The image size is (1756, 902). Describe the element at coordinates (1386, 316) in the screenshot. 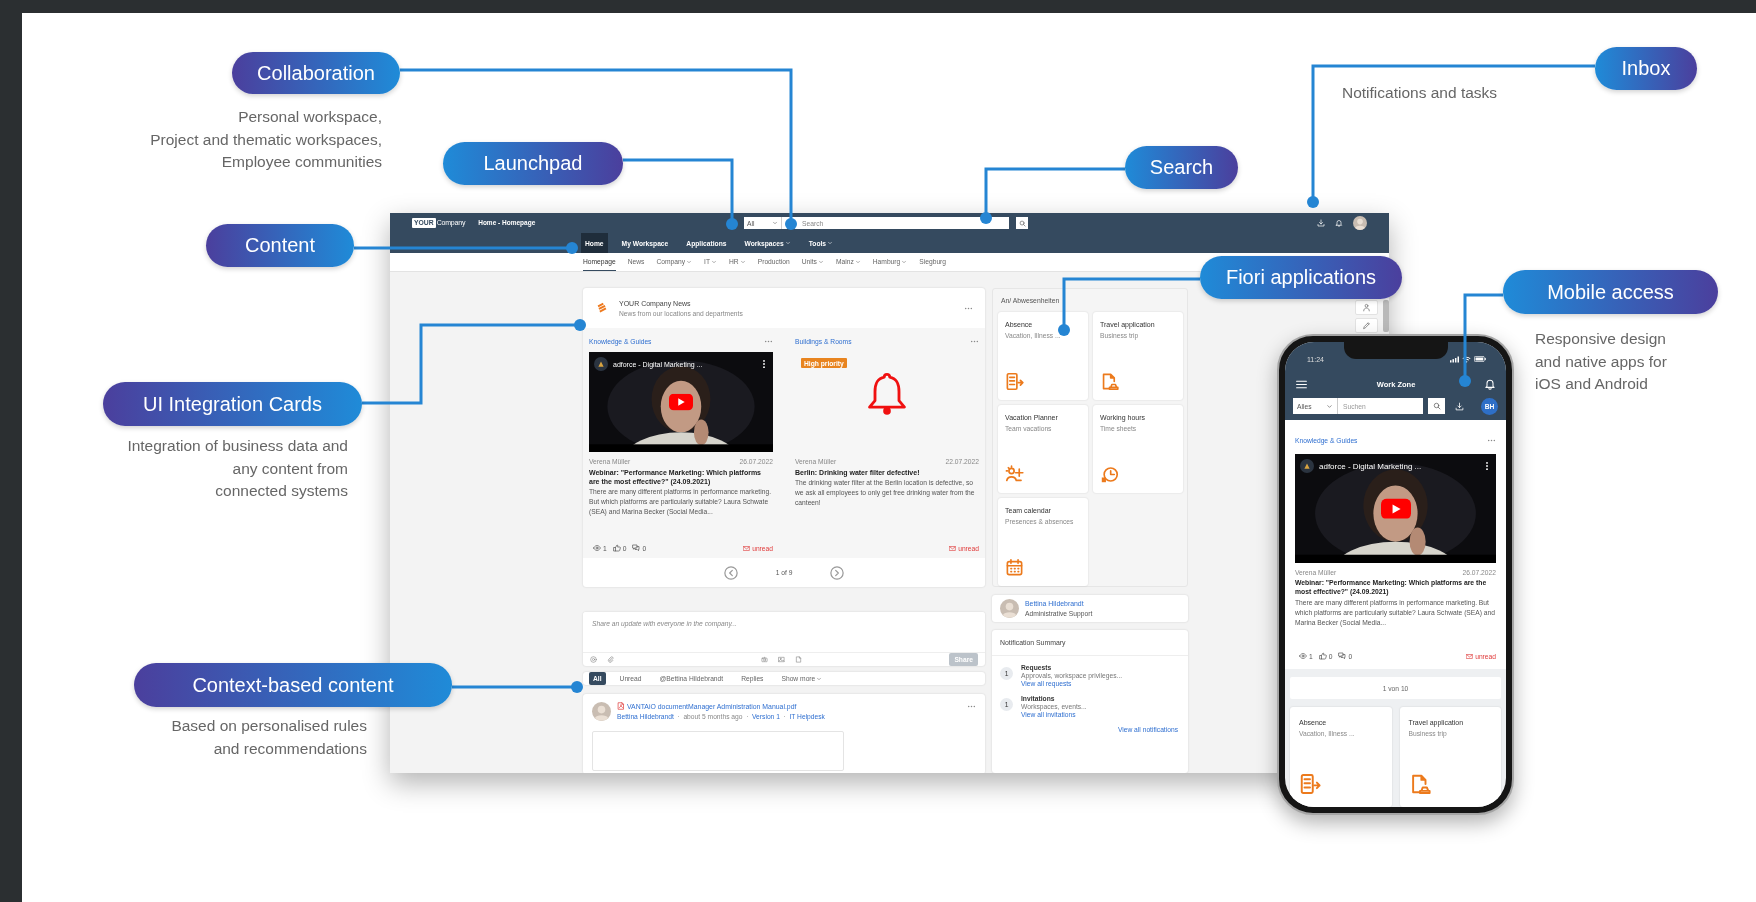

I see `scrollbar` at that location.